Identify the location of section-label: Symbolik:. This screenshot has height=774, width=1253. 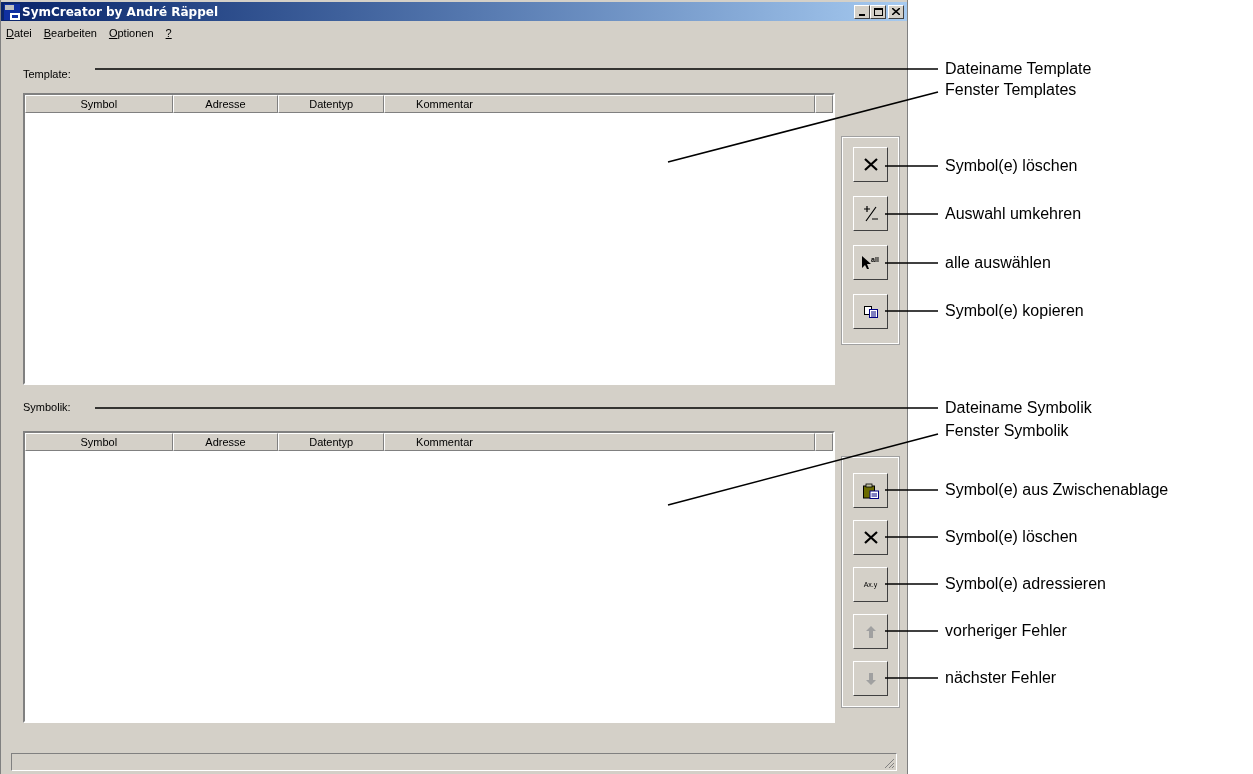
(47, 407).